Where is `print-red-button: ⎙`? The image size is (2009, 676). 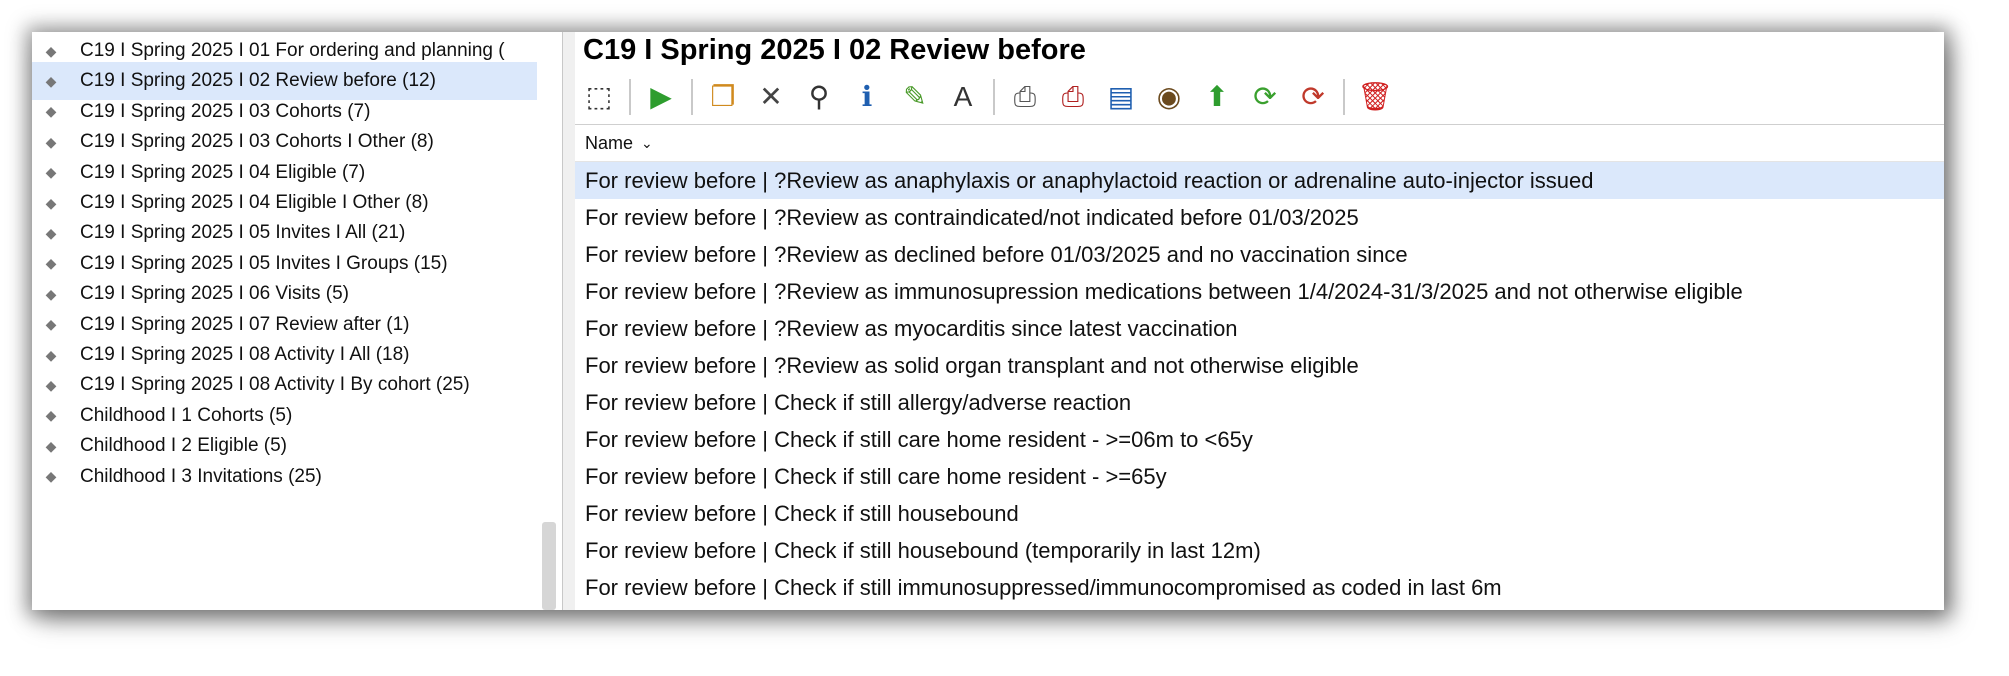
print-red-button: ⎙ is located at coordinates (1073, 97).